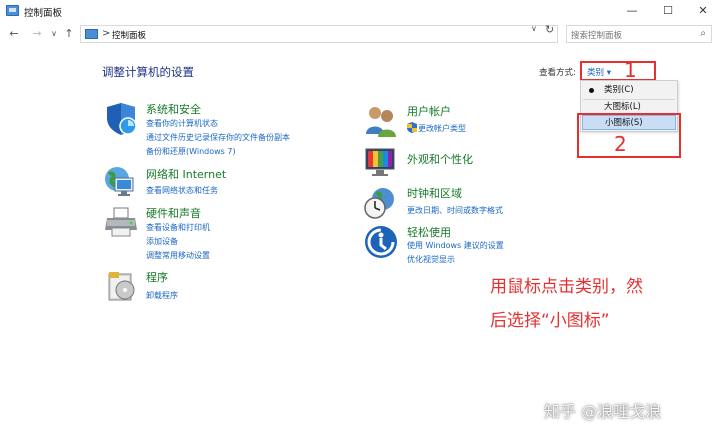 This screenshot has width=720, height=440. I want to click on category-title-clock-region: 时钟和区域, so click(434, 193).